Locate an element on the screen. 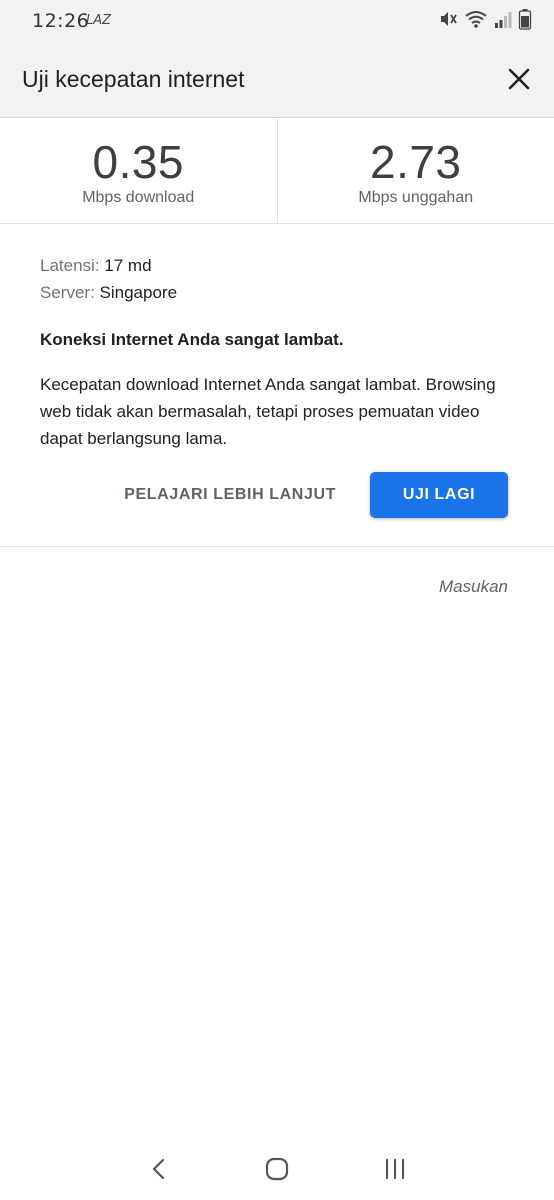 The width and height of the screenshot is (554, 1200). upload-result: 2.73 Mbps unggahan is located at coordinates (415, 171).